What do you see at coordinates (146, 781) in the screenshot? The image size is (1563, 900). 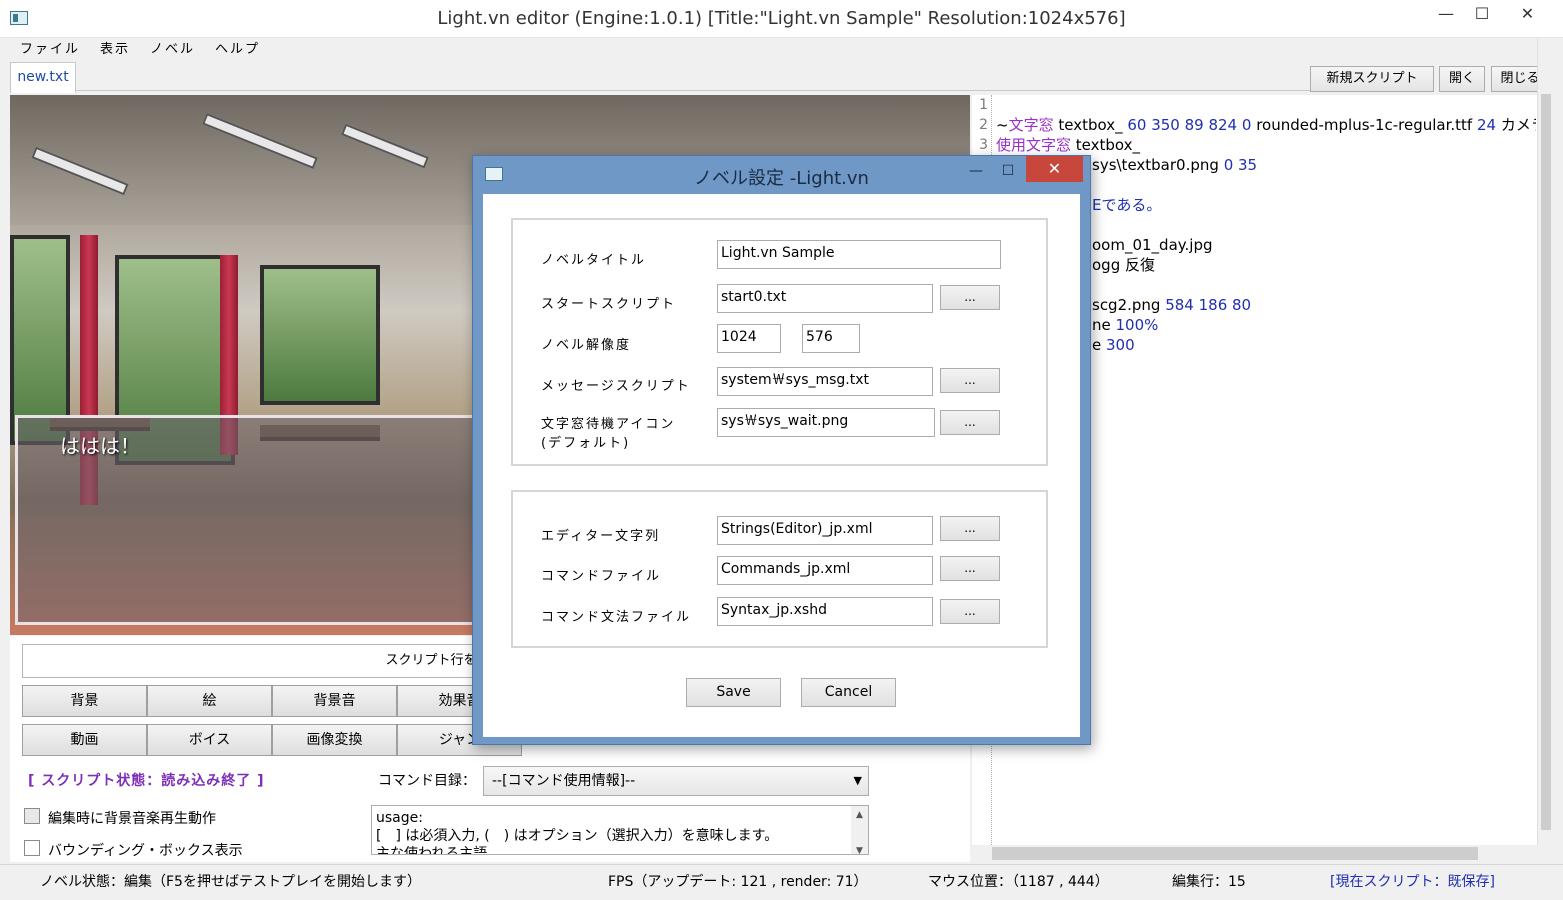 I see `script-status: [ スクリプト状態：読み込み終了 ]` at bounding box center [146, 781].